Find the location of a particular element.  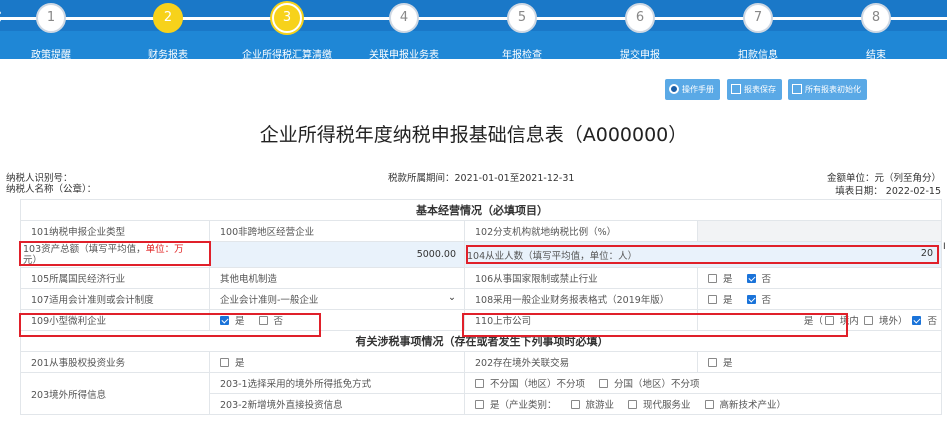

row-202-yes-checkbox is located at coordinates (712, 362).